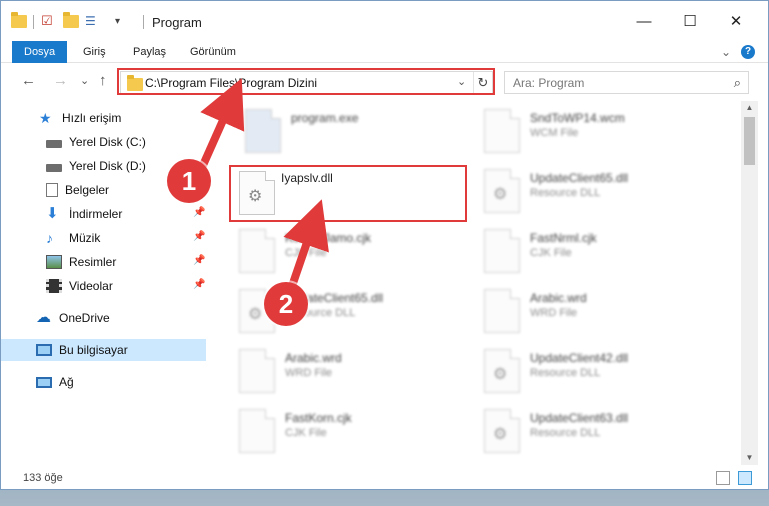 The height and width of the screenshot is (506, 769). What do you see at coordinates (107, 166) in the screenshot?
I see `sidebar-item-label: Yerel Disk (D:)` at bounding box center [107, 166].